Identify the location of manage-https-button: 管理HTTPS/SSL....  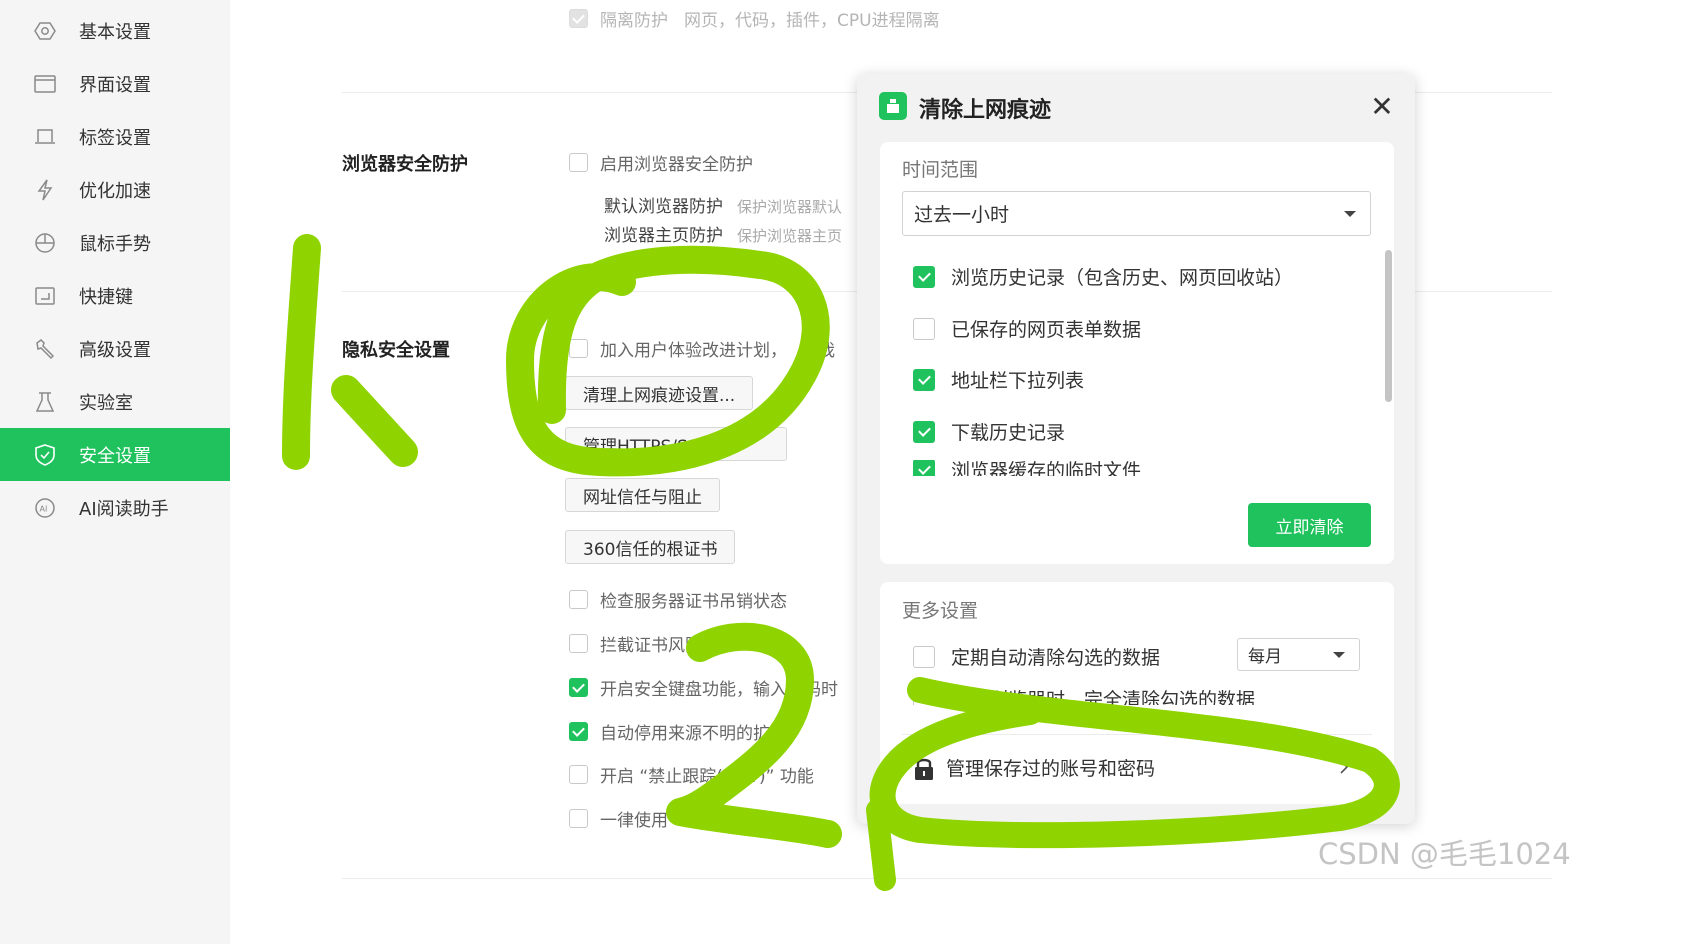
(676, 444).